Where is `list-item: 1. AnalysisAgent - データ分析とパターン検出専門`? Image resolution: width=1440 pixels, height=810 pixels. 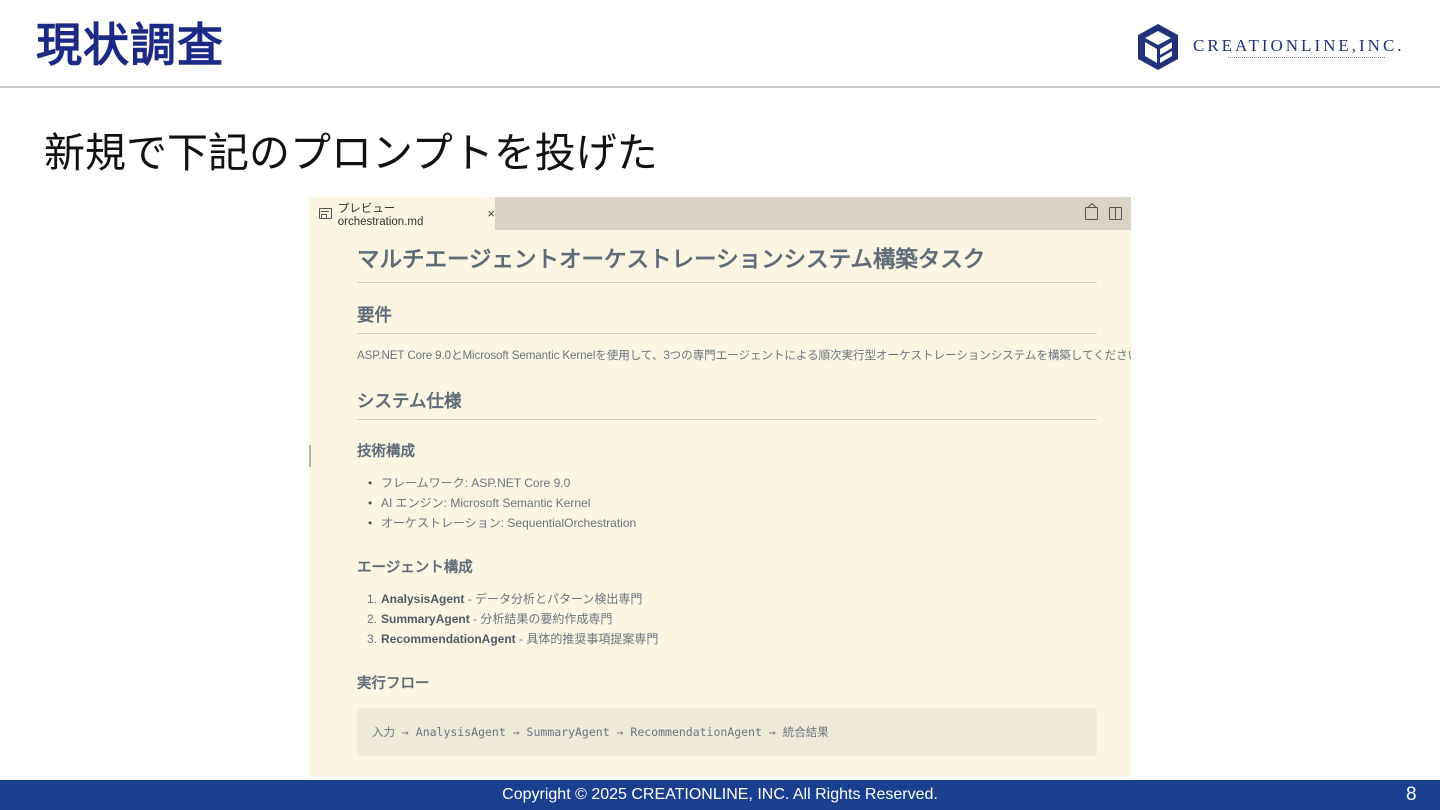 list-item: 1. AnalysisAgent - データ分析とパターン検出専門 is located at coordinates (512, 599).